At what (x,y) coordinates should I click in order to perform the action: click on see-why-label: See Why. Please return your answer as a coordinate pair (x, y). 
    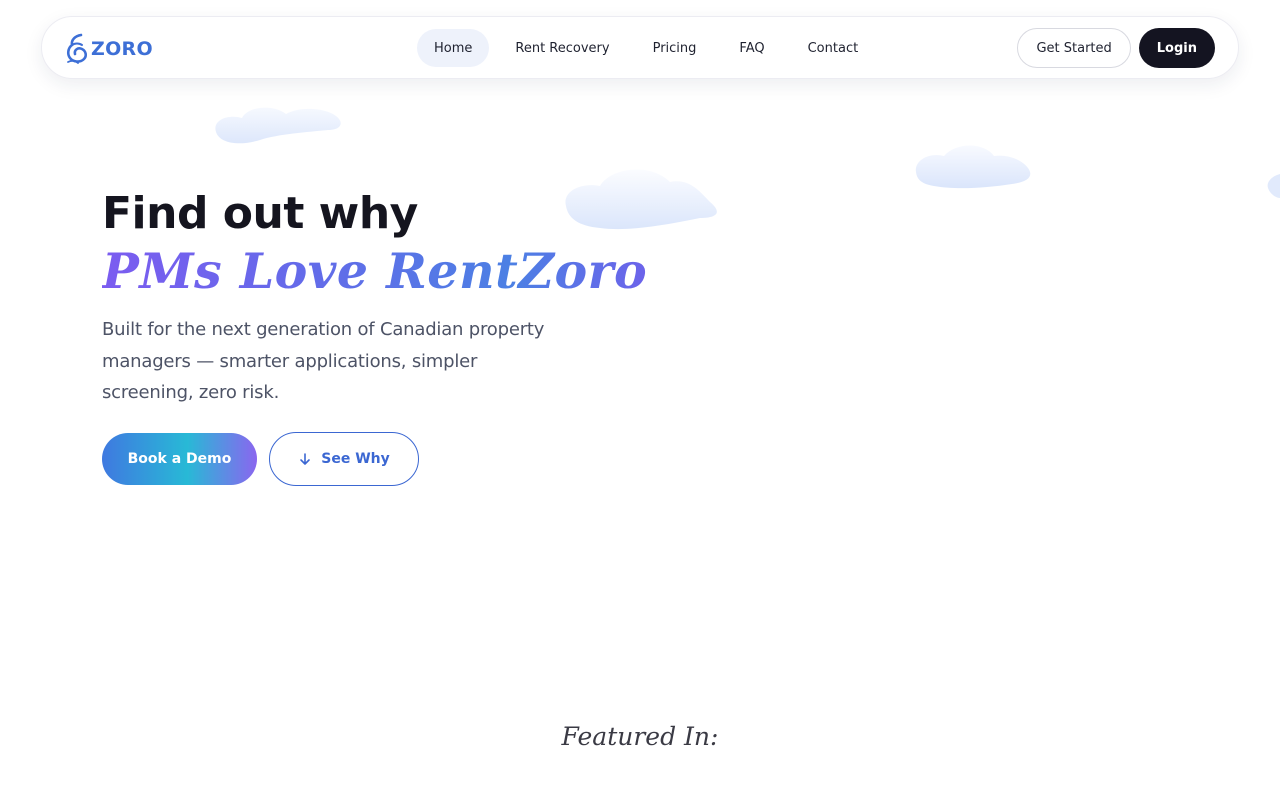
    Looking at the image, I should click on (355, 459).